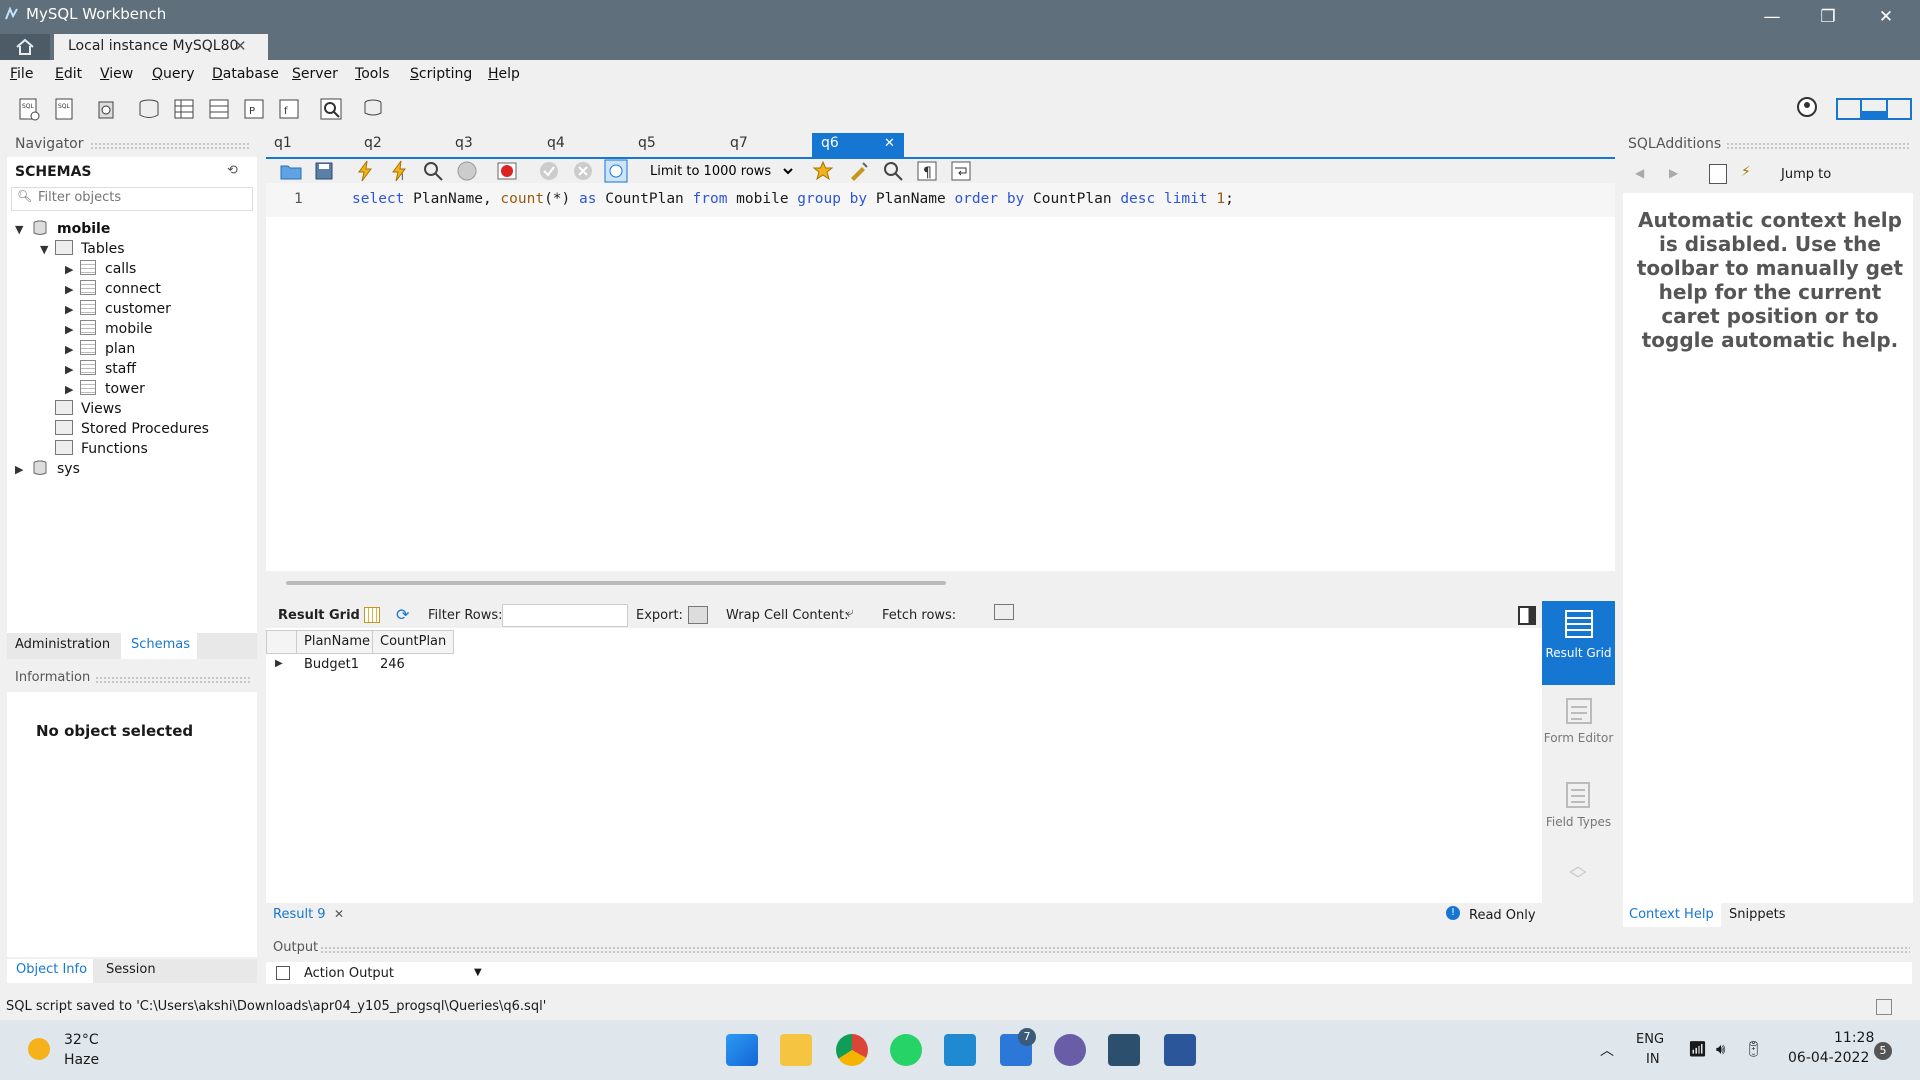 This screenshot has width=1920, height=1080. I want to click on tab-q1: q1, so click(283, 147).